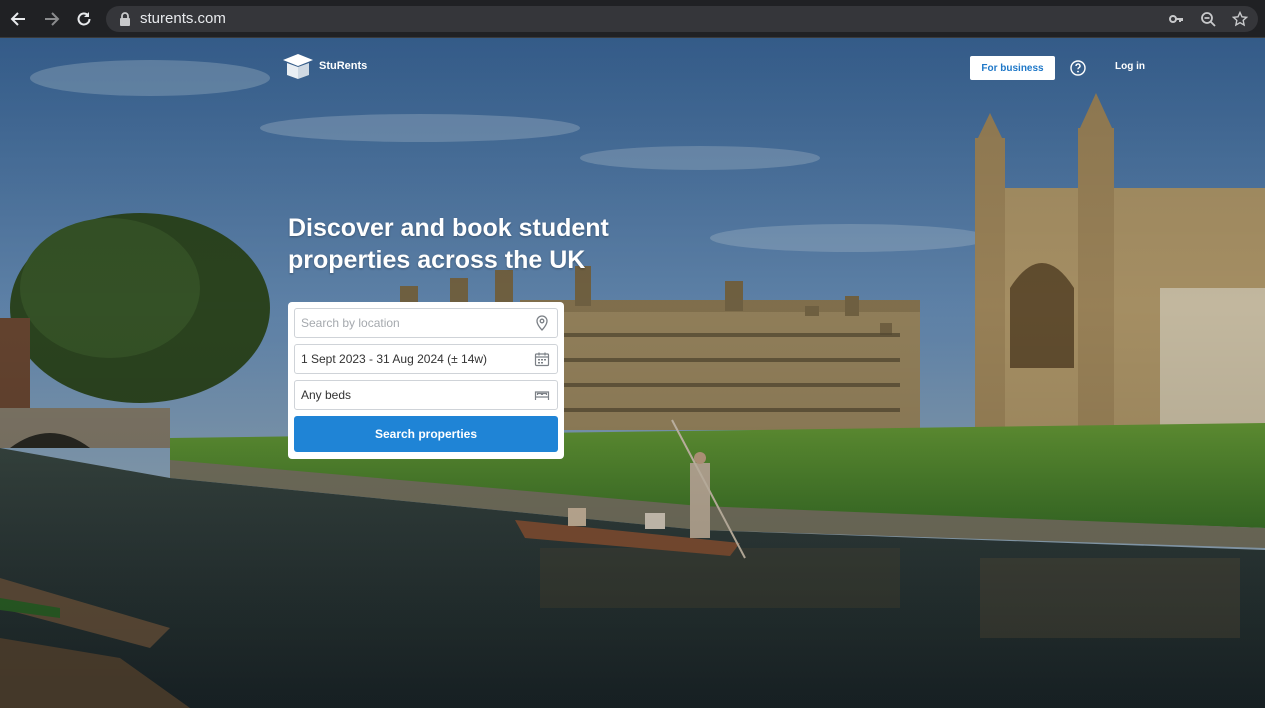 The width and height of the screenshot is (1265, 708). I want to click on help-icon, so click(1078, 68).